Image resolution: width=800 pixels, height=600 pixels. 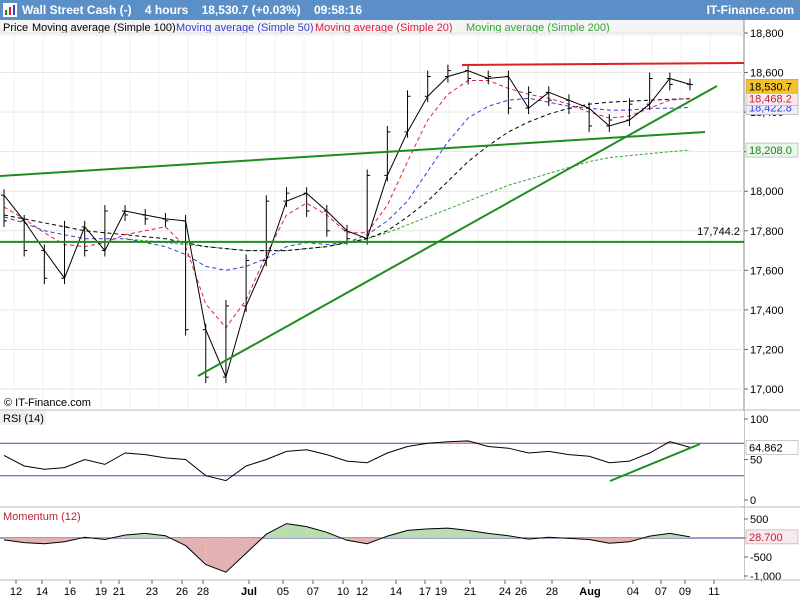 What do you see at coordinates (589, 592) in the screenshot?
I see `x-tick-label: Aug` at bounding box center [589, 592].